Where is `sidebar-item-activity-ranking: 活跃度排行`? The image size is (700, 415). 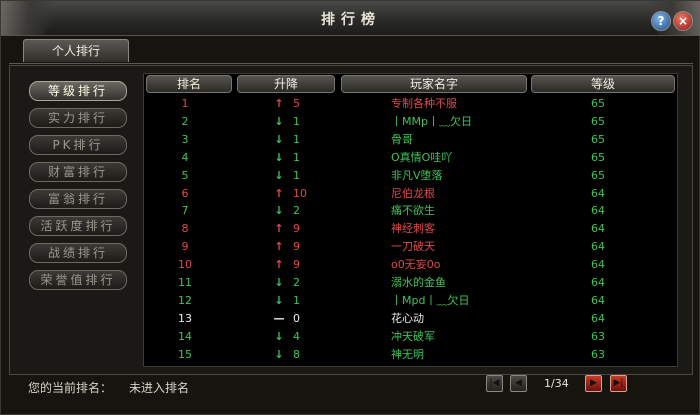
sidebar-item-activity-ranking: 活跃度排行 is located at coordinates (78, 226).